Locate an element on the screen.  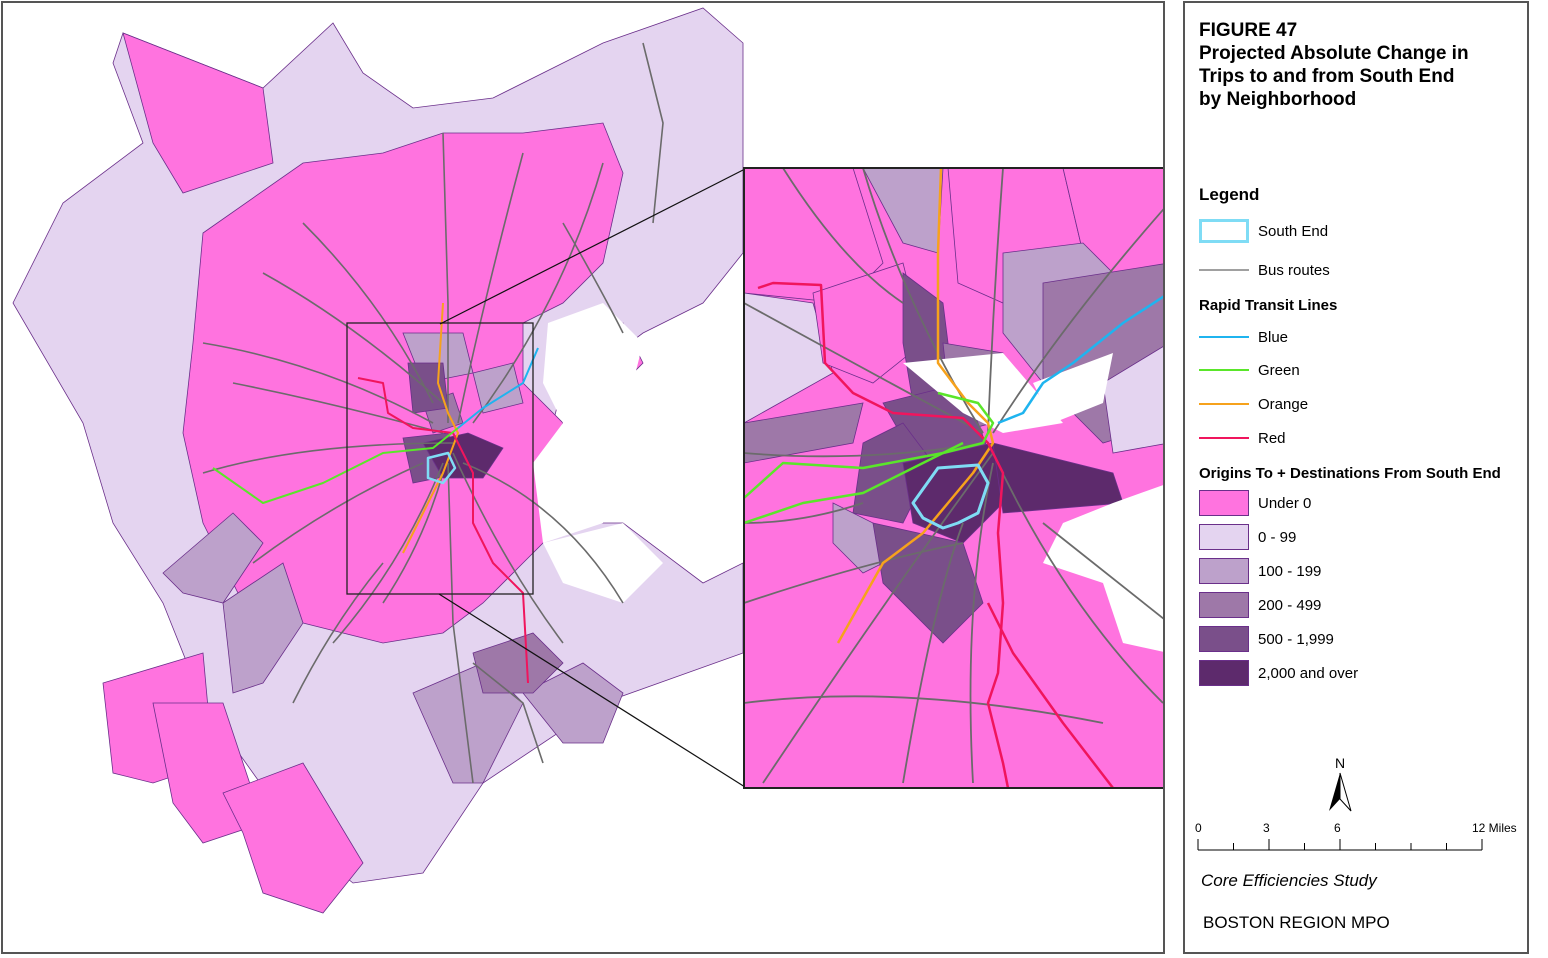
legend-item-red-line: Red is located at coordinates (1242, 438).